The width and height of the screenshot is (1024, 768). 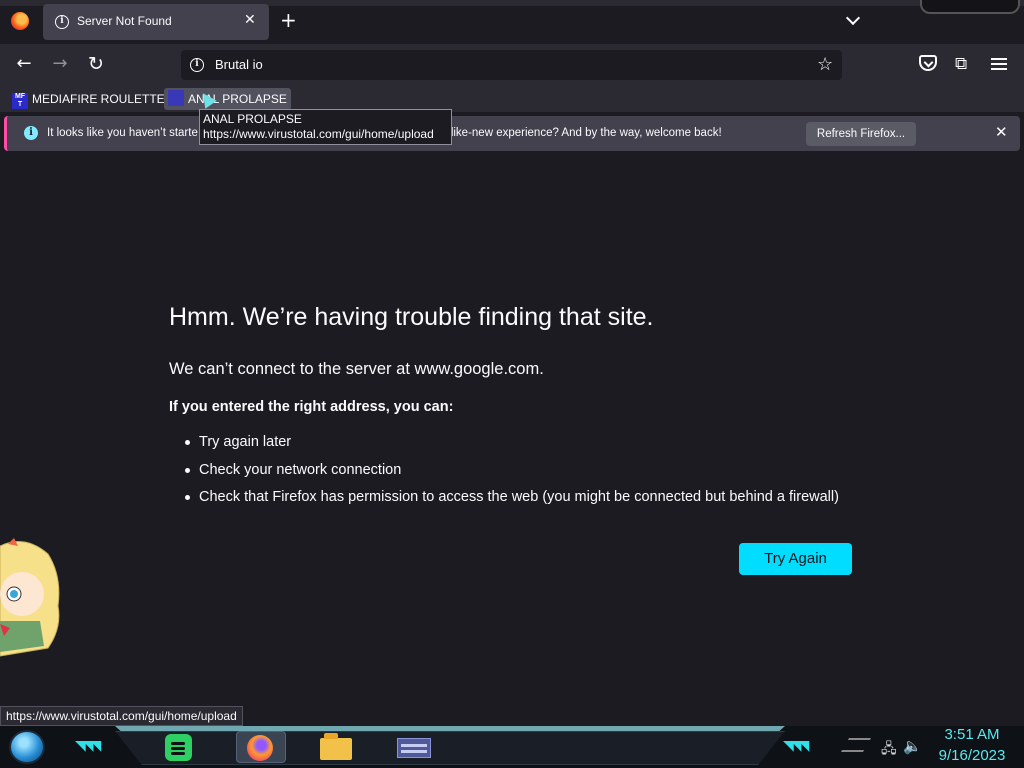 What do you see at coordinates (912, 746) in the screenshot?
I see `volume-icon: 🔈` at bounding box center [912, 746].